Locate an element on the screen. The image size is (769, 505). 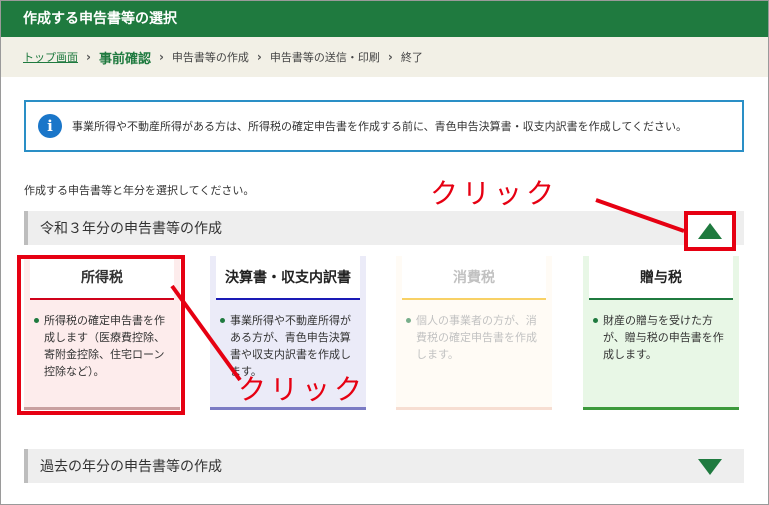
annotation-arrow-line-top is located at coordinates (640, 215).